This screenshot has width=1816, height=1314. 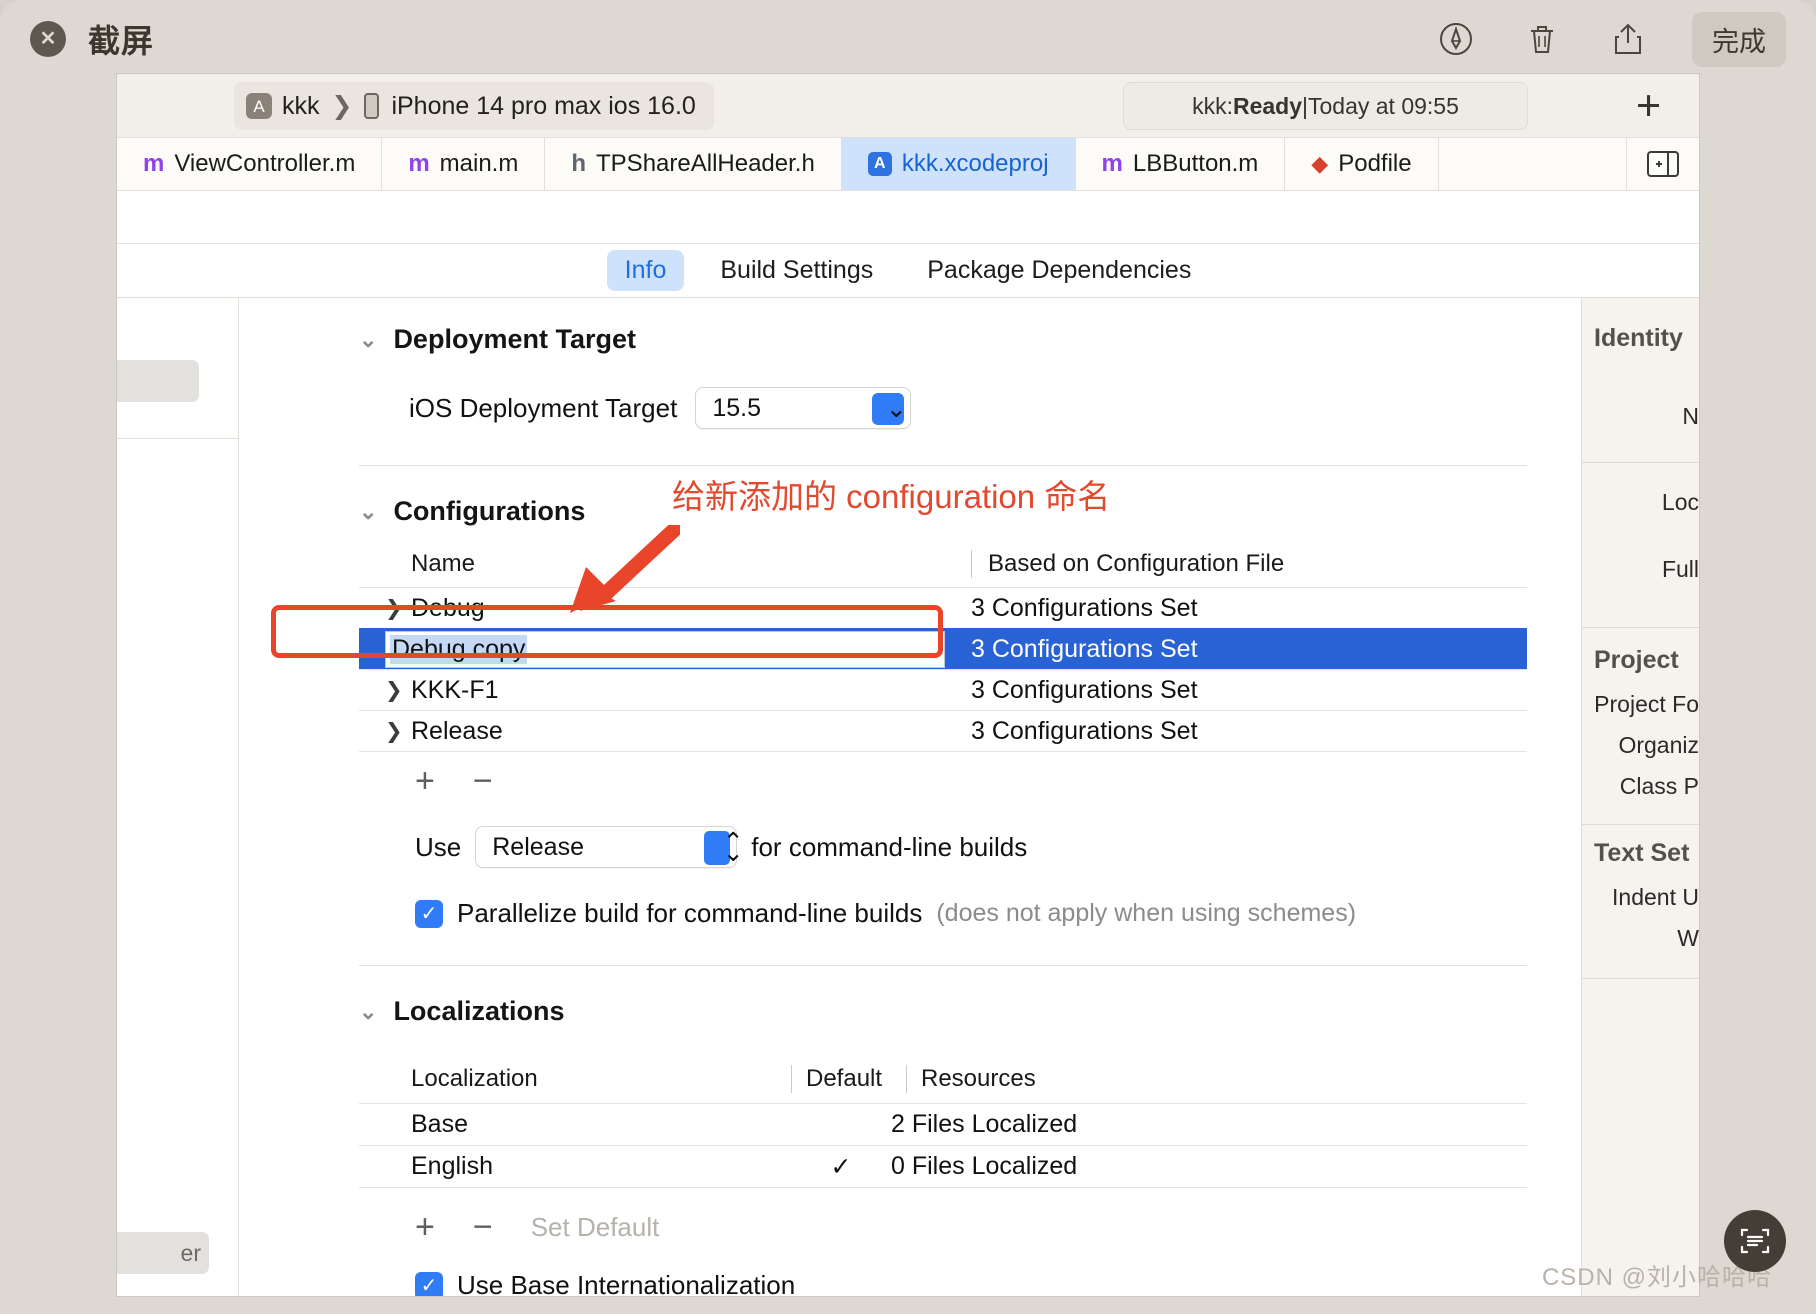 What do you see at coordinates (443, 563) in the screenshot?
I see `column-header-name: Name` at bounding box center [443, 563].